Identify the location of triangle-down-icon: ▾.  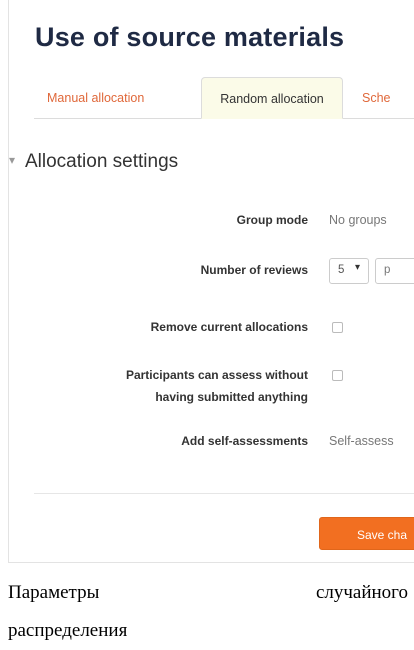
(15, 160).